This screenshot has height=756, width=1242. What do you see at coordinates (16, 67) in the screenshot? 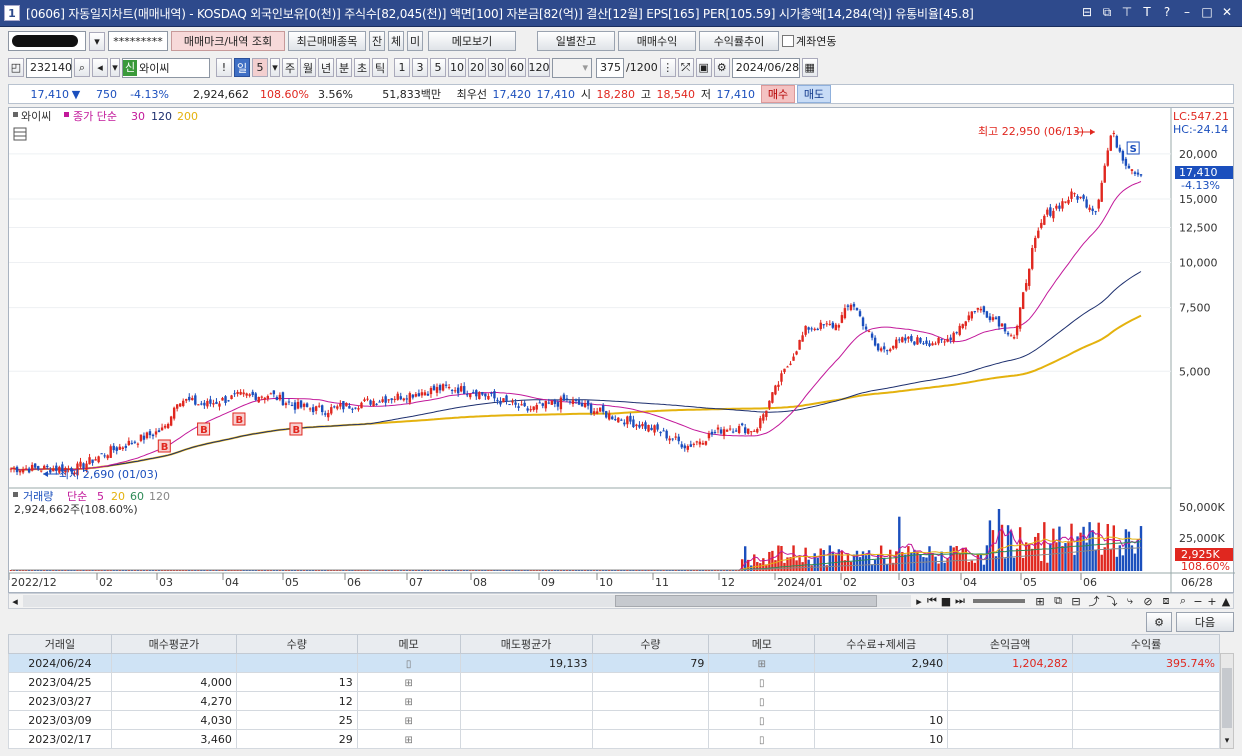
I see `search-list-icon: ◰` at bounding box center [16, 67].